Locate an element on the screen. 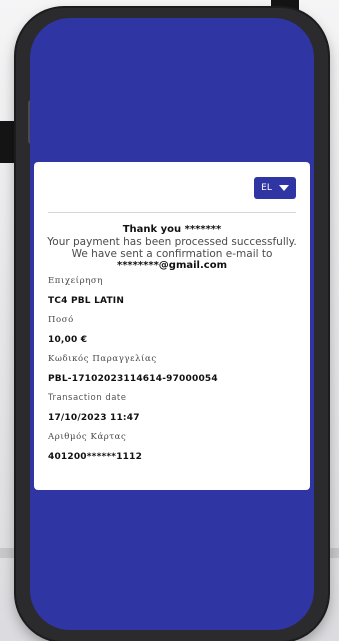 The image size is (339, 641). thank-you-text: Thank you ******* is located at coordinates (172, 229).